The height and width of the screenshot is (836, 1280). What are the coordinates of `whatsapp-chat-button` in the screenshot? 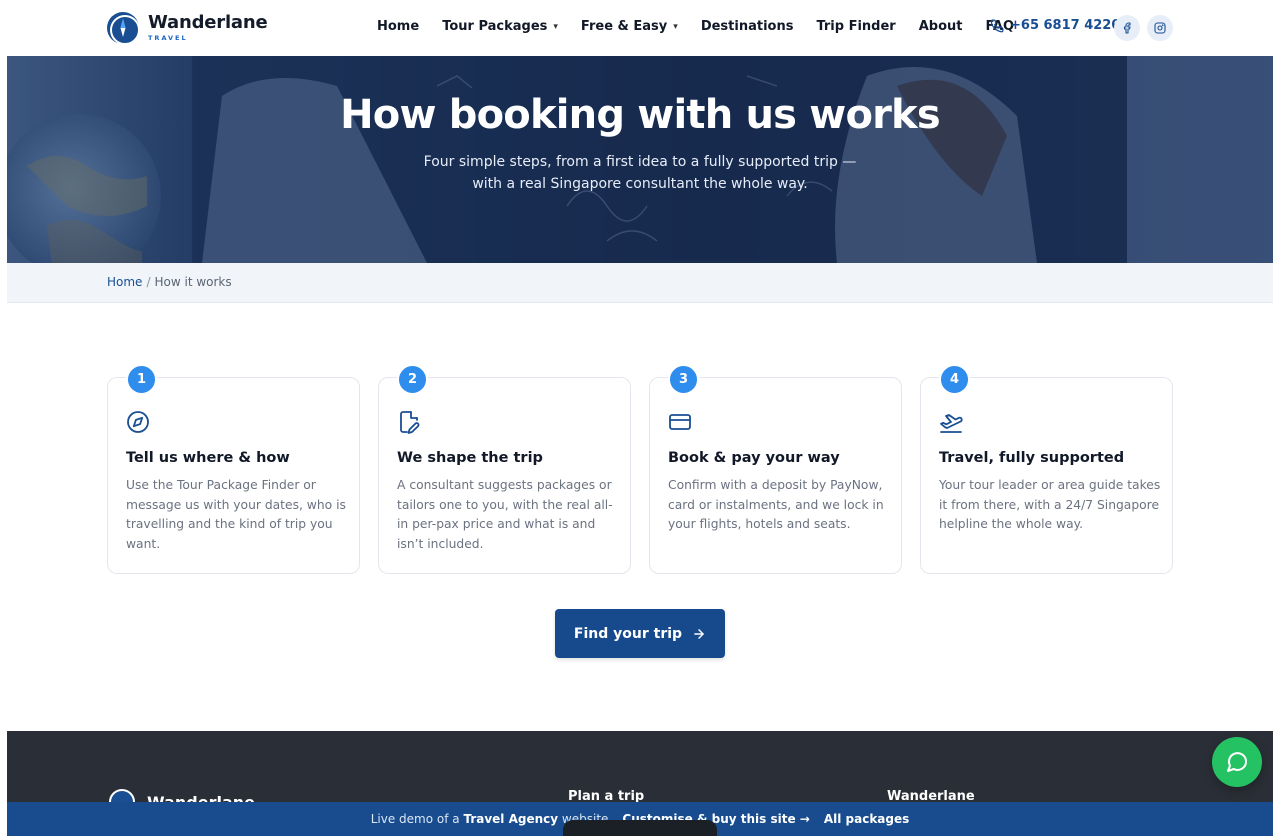 It's located at (1237, 762).